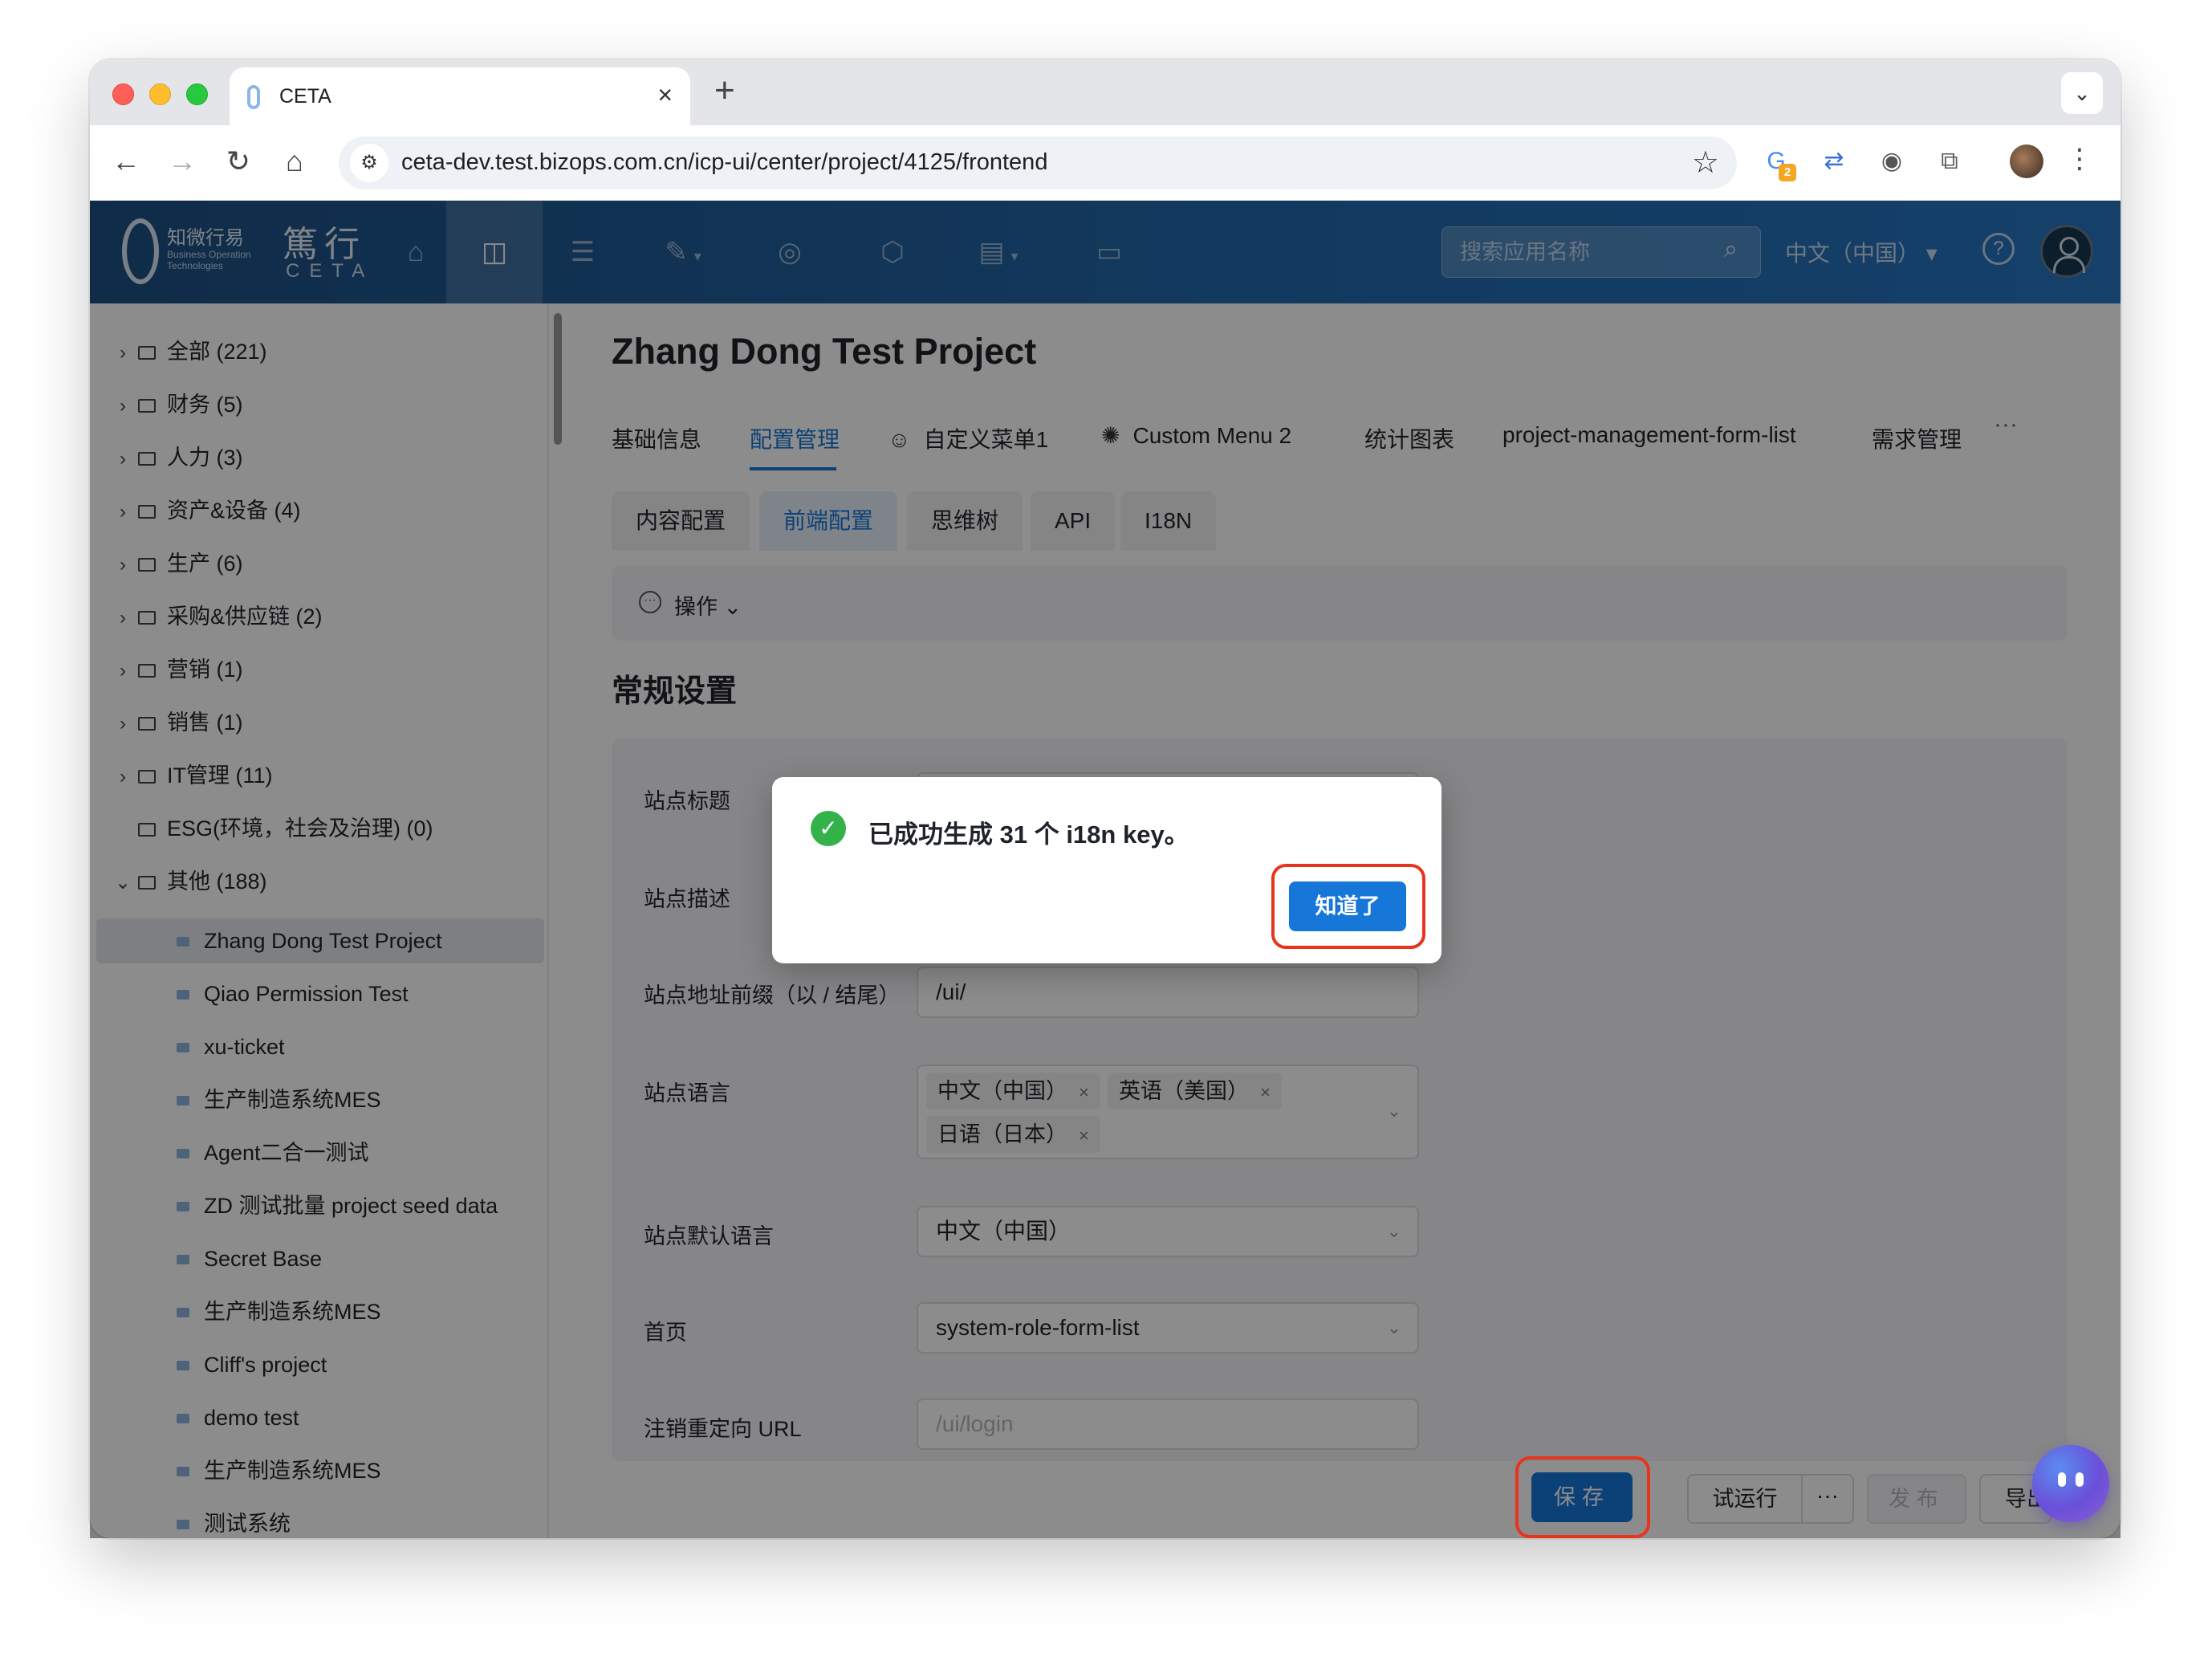 This screenshot has width=2212, height=1657. I want to click on save-button-highlight, so click(1583, 1497).